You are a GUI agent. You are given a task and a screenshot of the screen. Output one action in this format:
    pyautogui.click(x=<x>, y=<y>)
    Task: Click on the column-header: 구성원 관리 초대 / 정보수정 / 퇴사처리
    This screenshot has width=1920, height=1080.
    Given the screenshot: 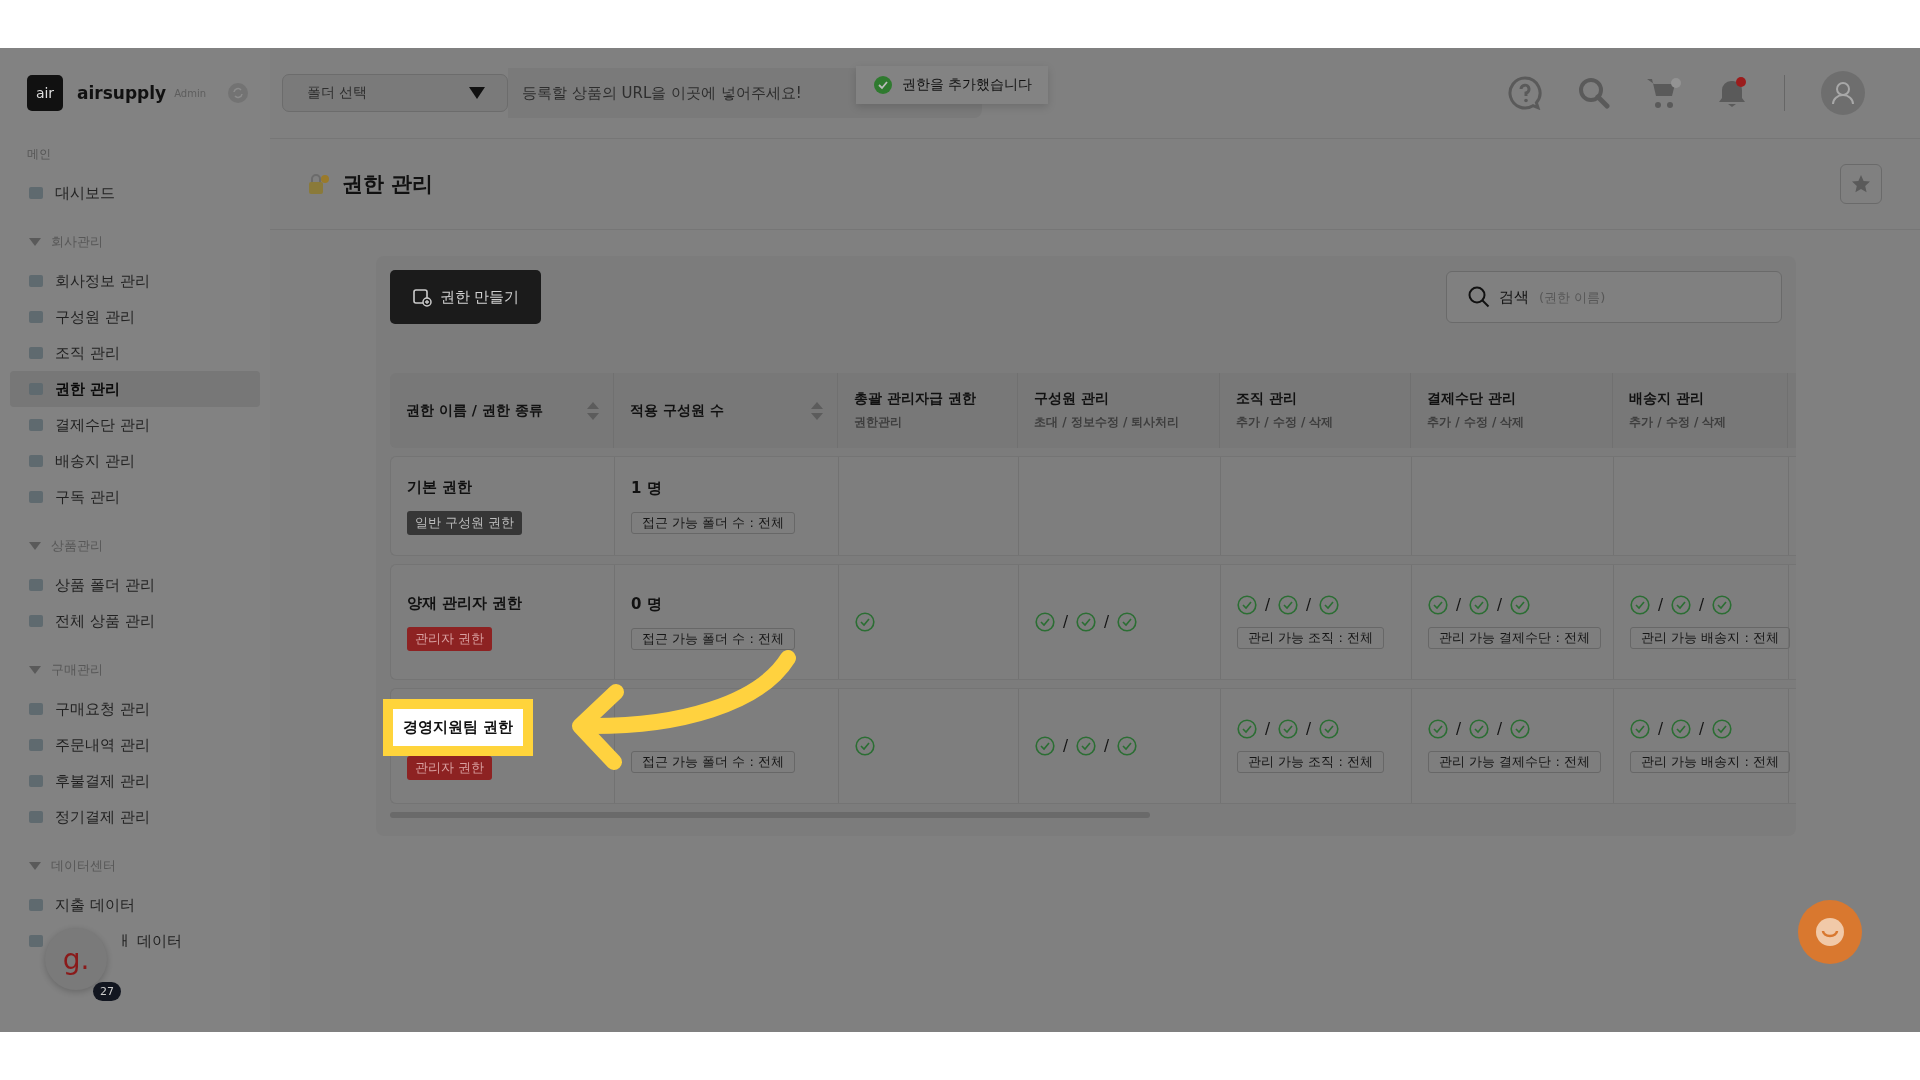 What is the action you would take?
    pyautogui.click(x=1119, y=410)
    